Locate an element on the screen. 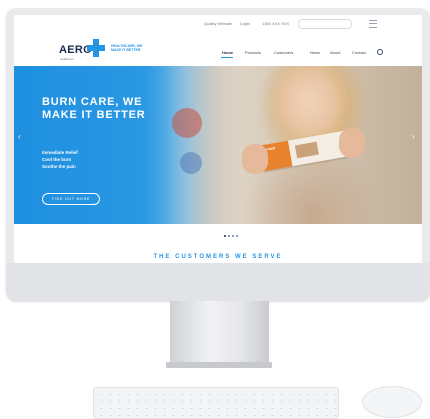 Image resolution: width=430 pixels, height=419 pixels. monitor-stand-base is located at coordinates (219, 365).